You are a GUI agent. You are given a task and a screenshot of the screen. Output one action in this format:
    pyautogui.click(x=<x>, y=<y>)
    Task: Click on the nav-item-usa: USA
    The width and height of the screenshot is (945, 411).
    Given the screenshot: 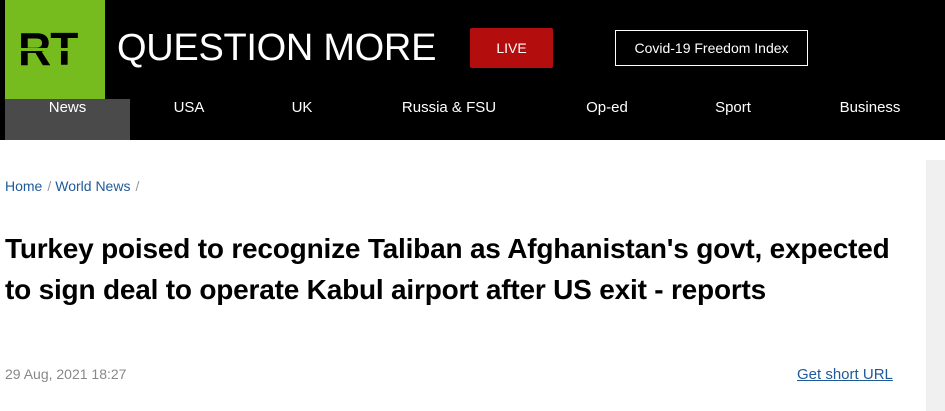 What is the action you would take?
    pyautogui.click(x=189, y=119)
    